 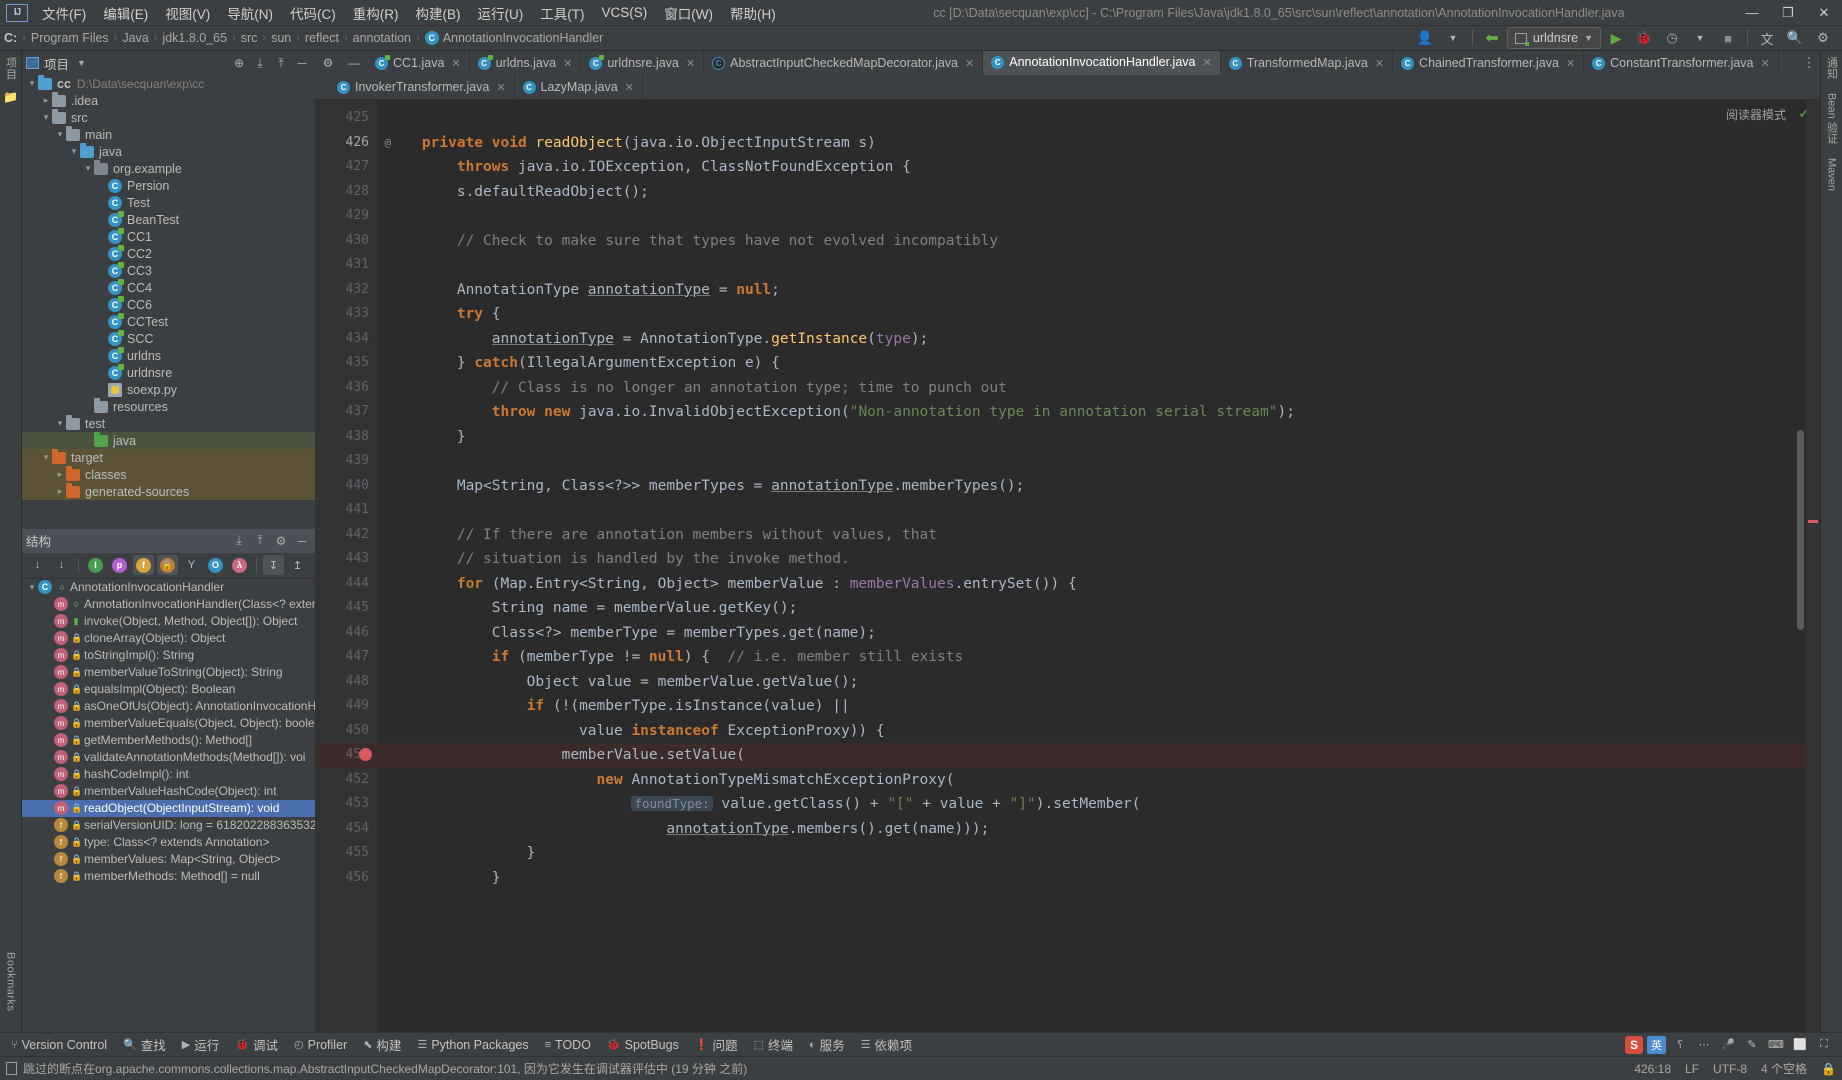 I want to click on code-line: String name = memberValue.getKey();, so click(x=1103, y=608).